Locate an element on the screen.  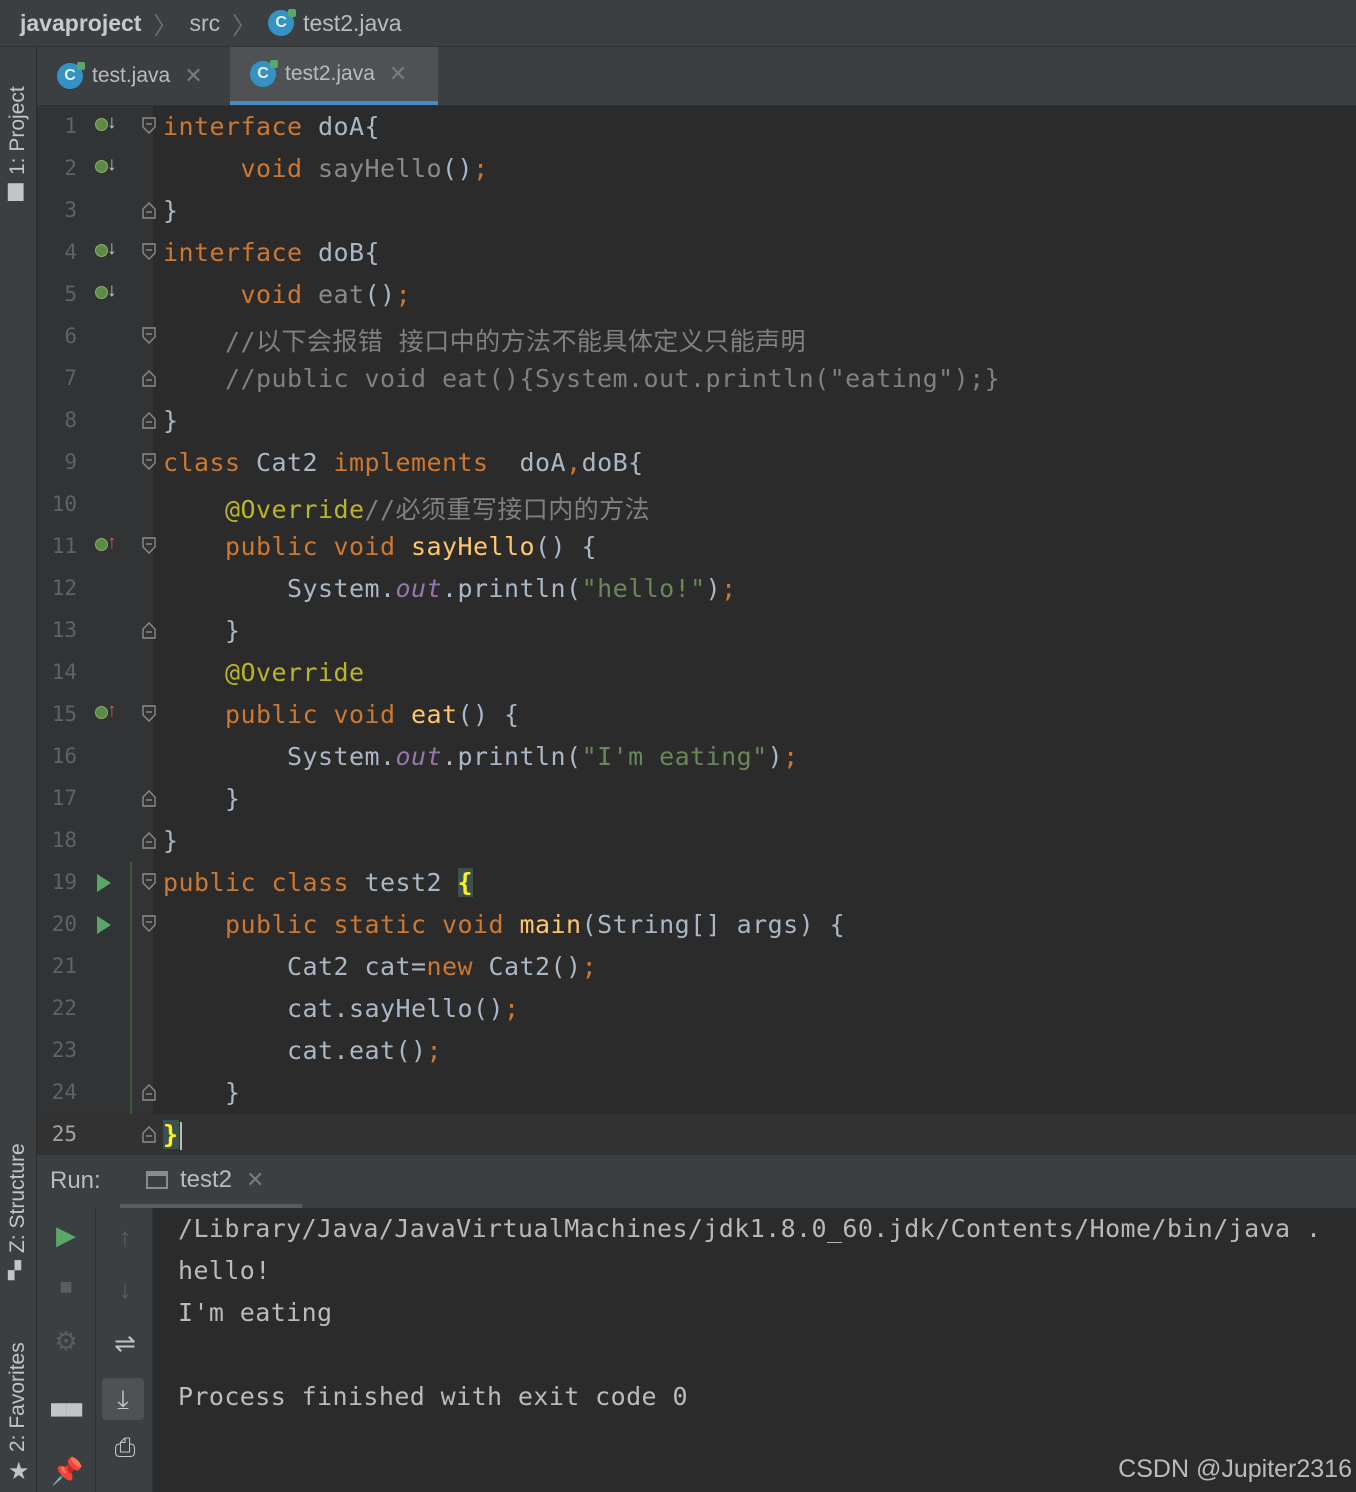
line-number: 18 is located at coordinates (57, 840).